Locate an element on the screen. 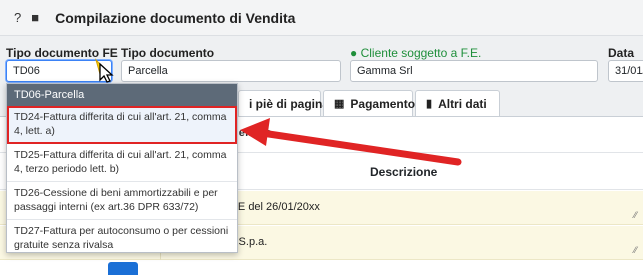 This screenshot has height=275, width=643. annotation-arrow is located at coordinates (351, 142).